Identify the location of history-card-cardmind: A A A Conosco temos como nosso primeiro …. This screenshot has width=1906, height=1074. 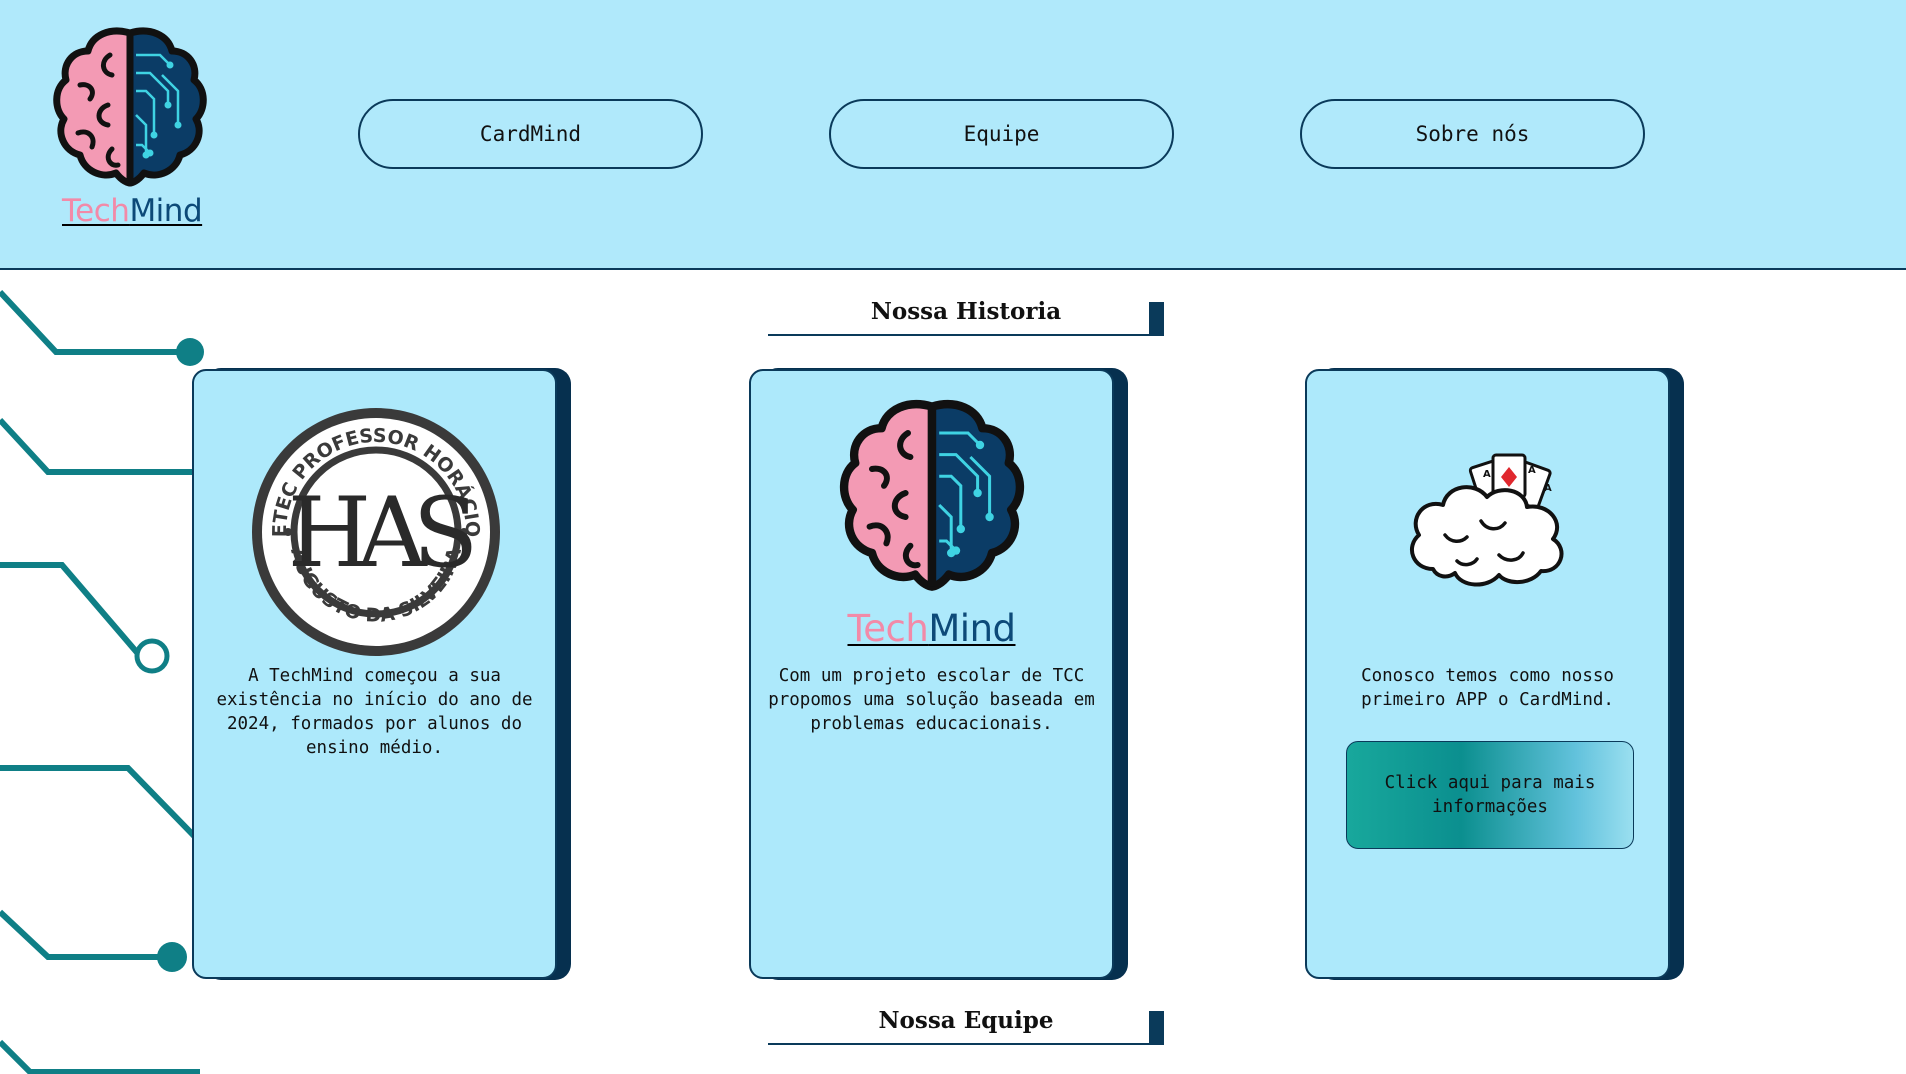
(1495, 674).